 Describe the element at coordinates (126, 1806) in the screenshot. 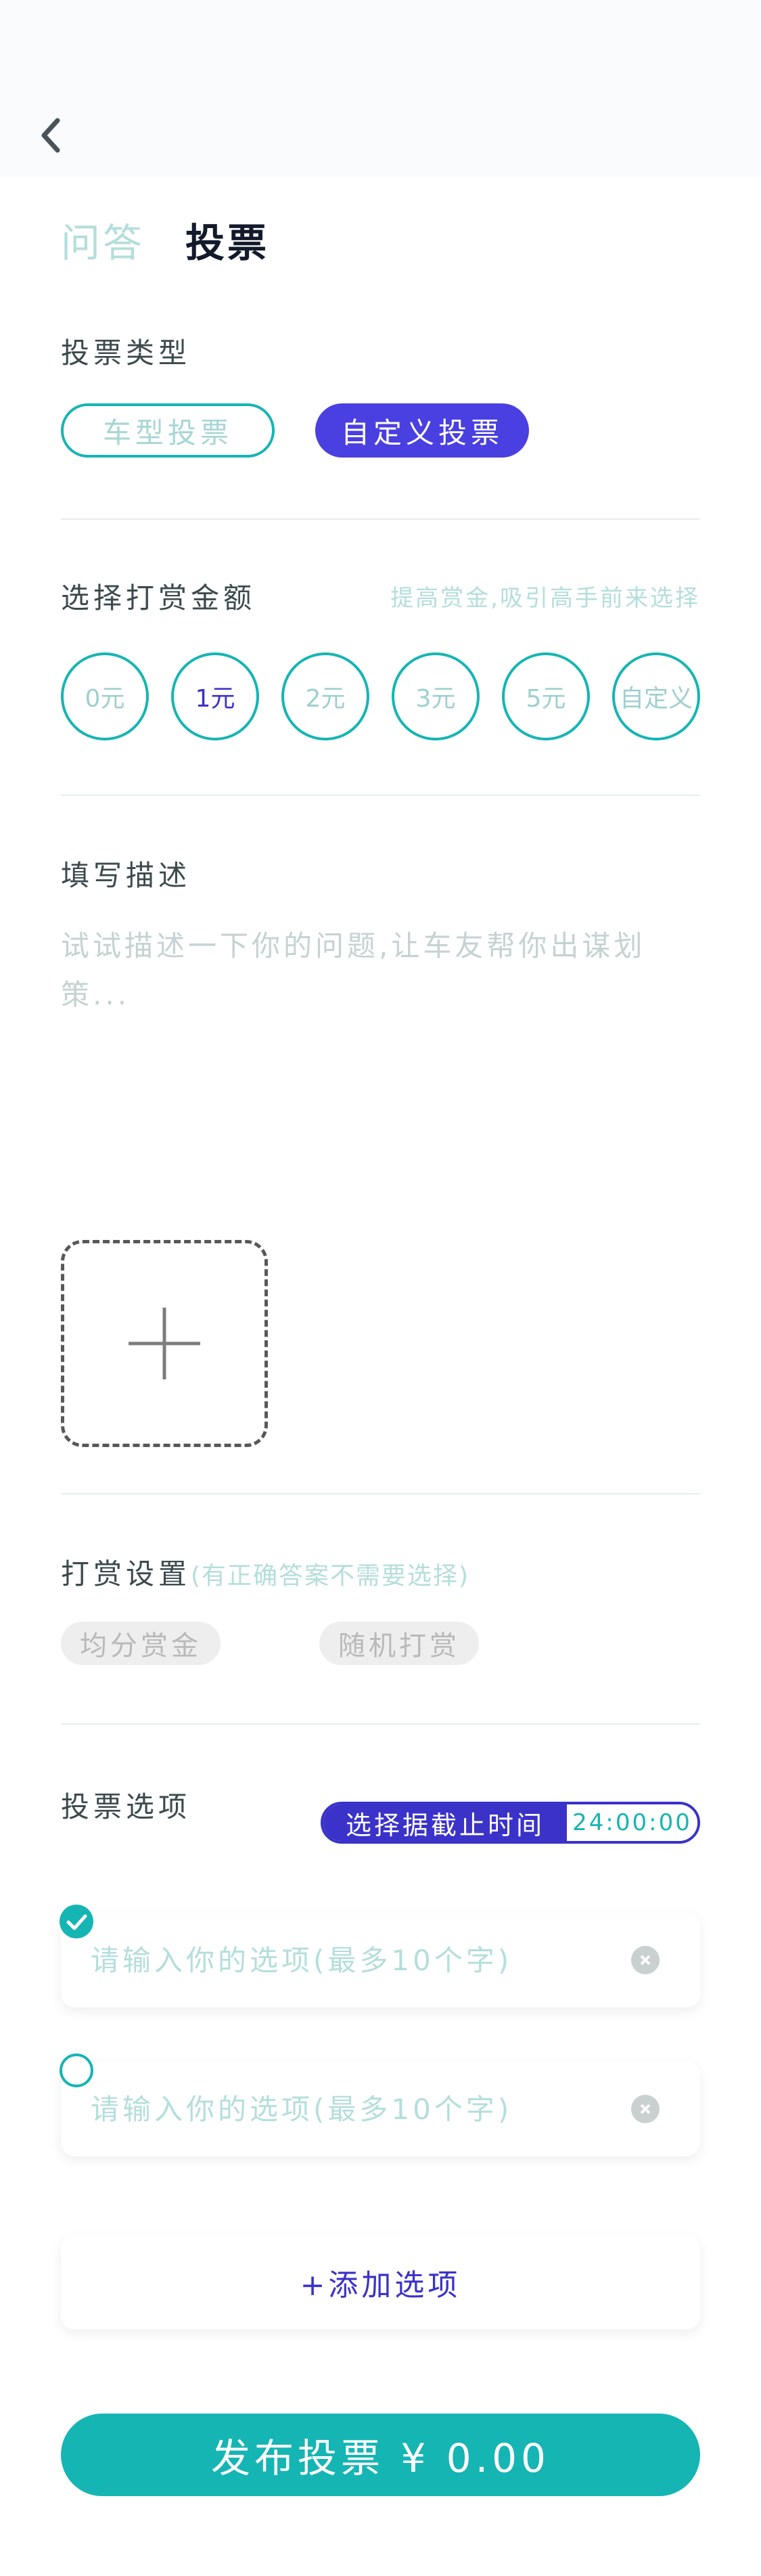

I see `vote-options-label: 投票选项` at that location.